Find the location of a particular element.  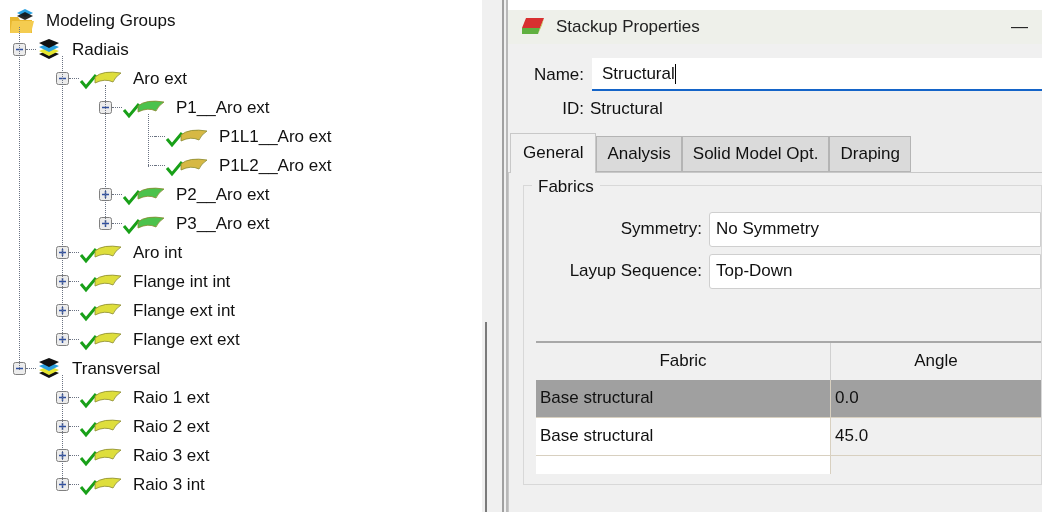

tab: Solid Model Opt. is located at coordinates (755, 153).